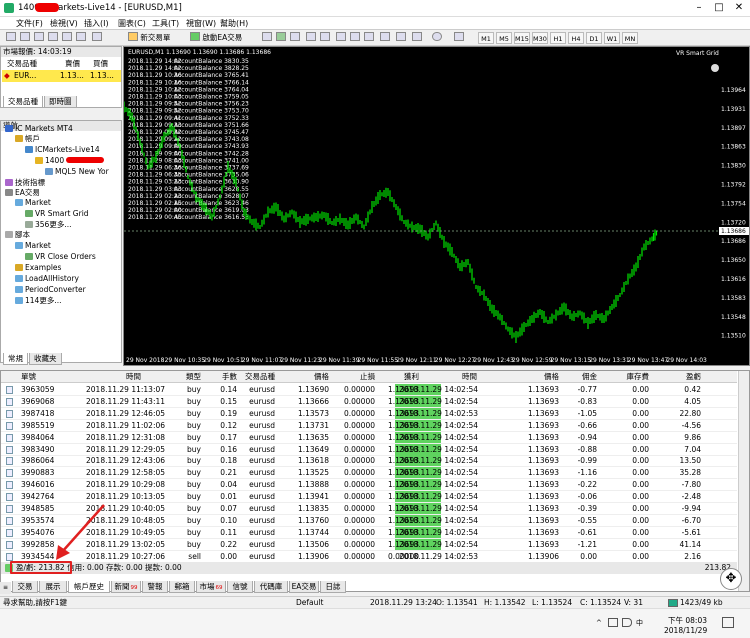  Describe the element at coordinates (295, 38) in the screenshot. I see `line-chart-icon` at that location.